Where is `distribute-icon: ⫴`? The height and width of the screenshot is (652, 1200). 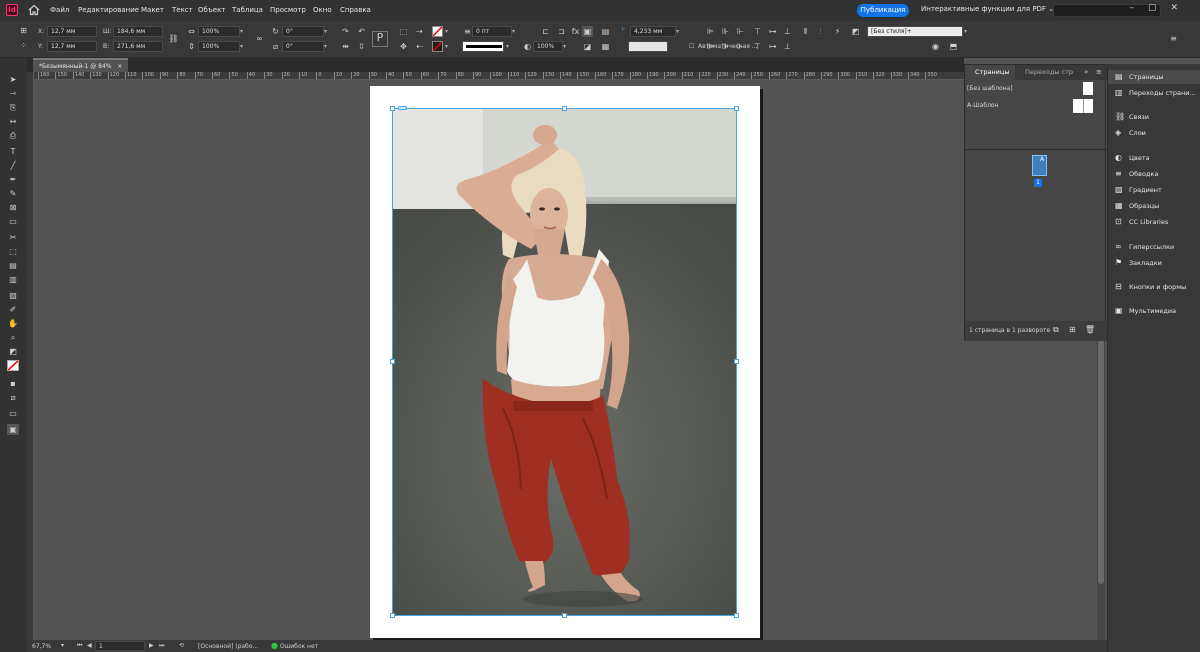
distribute-icon: ⫴ is located at coordinates (805, 31).